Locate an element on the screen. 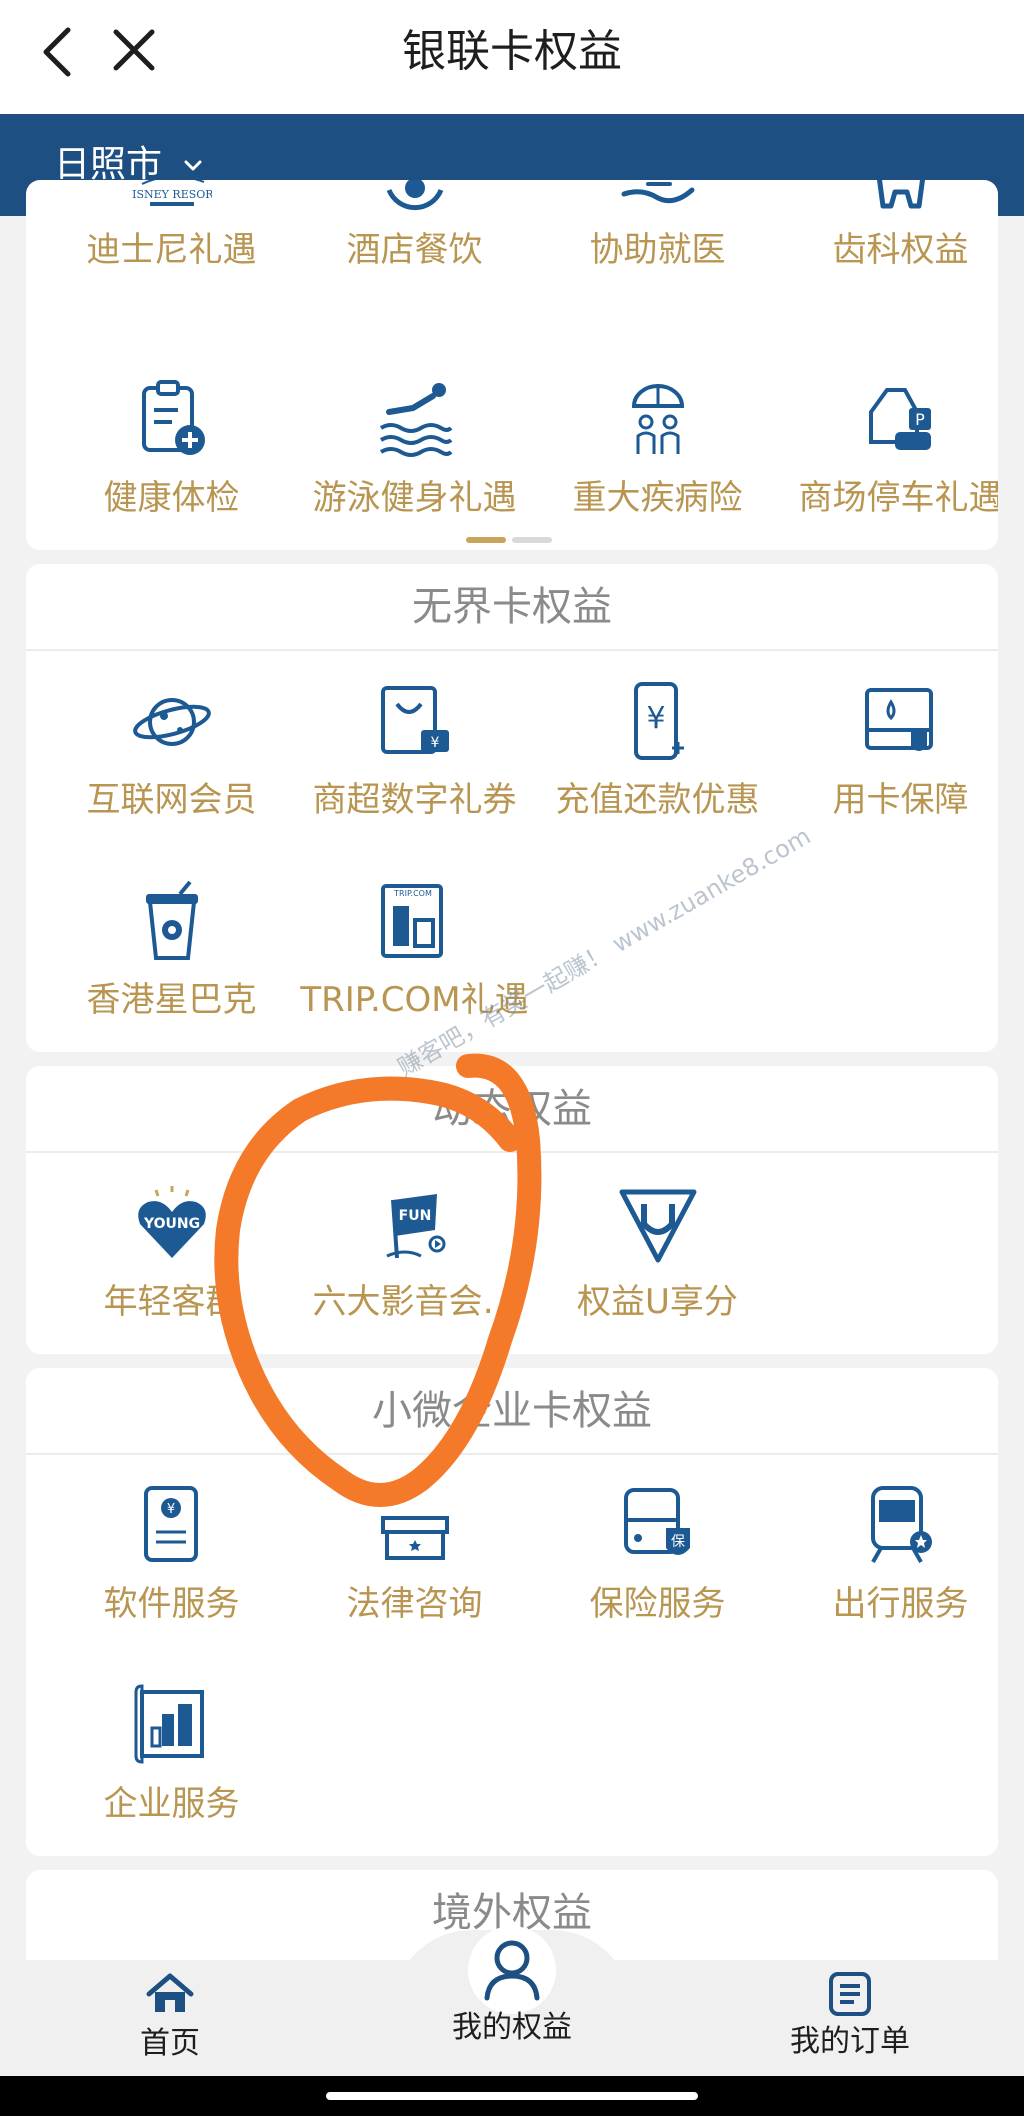 The width and height of the screenshot is (1024, 2116). benefit-item-insurance: 保 保险服务 is located at coordinates (657, 1569).